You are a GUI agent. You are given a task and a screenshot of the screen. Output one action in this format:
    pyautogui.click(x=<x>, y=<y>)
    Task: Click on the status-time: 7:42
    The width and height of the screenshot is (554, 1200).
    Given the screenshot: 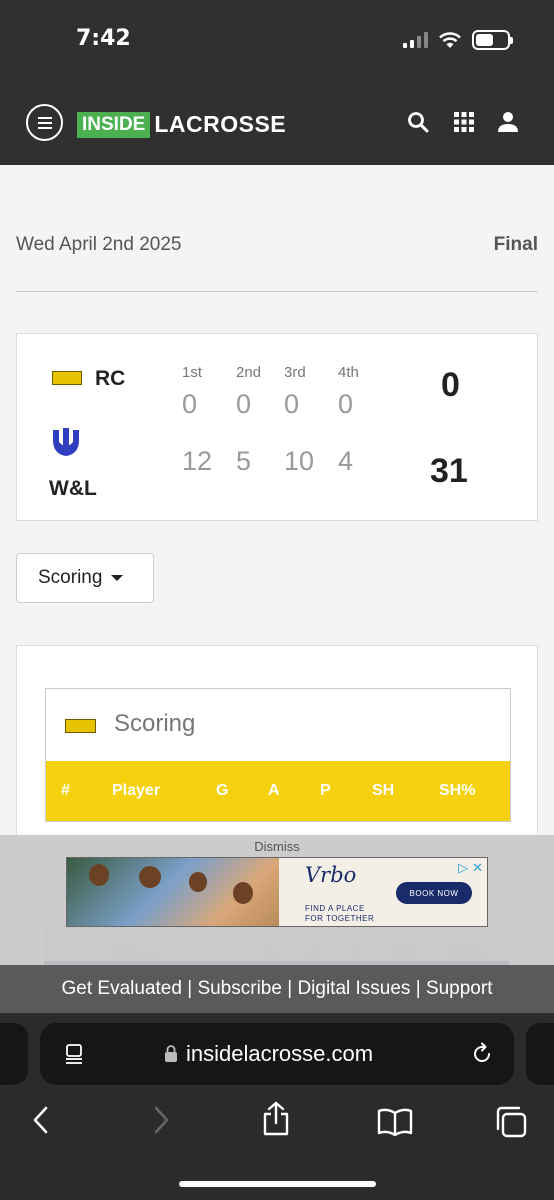 What is the action you would take?
    pyautogui.click(x=103, y=38)
    